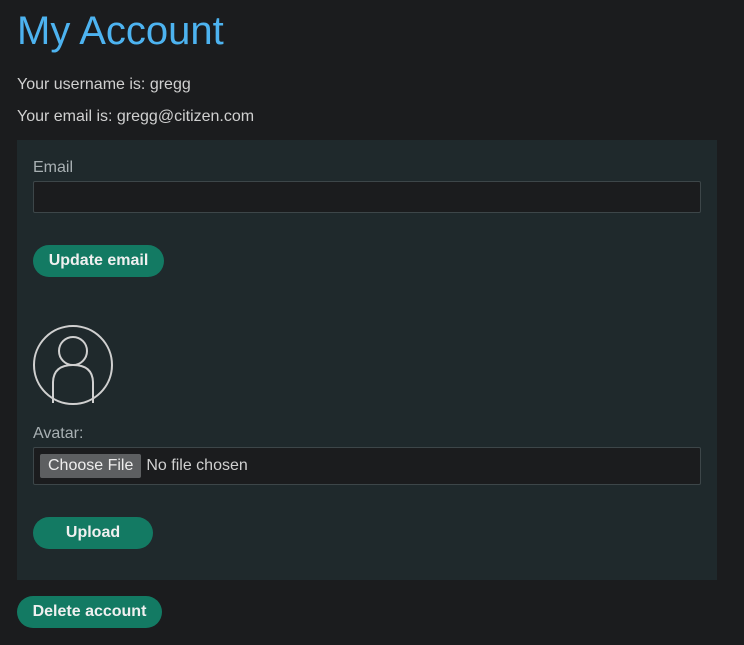 This screenshot has height=645, width=744. What do you see at coordinates (104, 84) in the screenshot?
I see `username-text: Your username is: gregg` at bounding box center [104, 84].